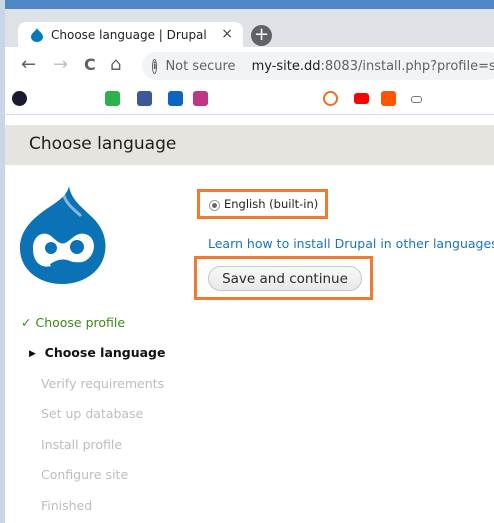 Image resolution: width=494 pixels, height=523 pixels. What do you see at coordinates (249, 145) in the screenshot?
I see `page-header: Choose language` at bounding box center [249, 145].